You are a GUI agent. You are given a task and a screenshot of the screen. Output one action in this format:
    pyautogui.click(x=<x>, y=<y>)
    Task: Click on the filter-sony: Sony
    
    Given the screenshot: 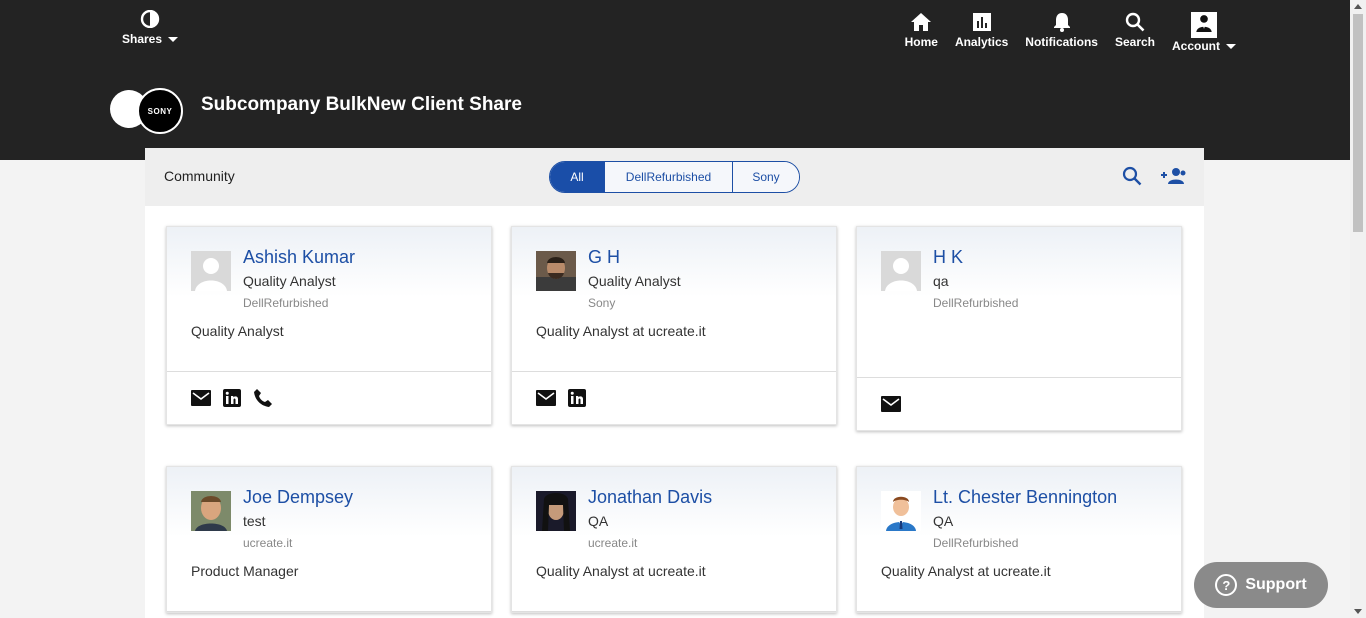 What is the action you would take?
    pyautogui.click(x=765, y=177)
    